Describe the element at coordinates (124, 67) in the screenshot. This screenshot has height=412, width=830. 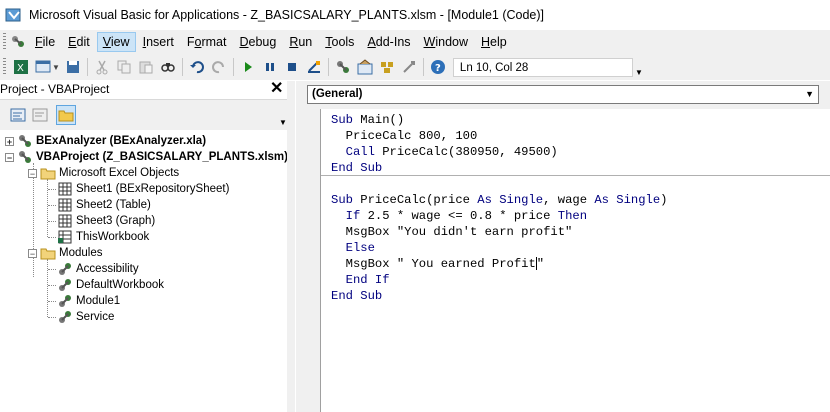
I see `copy-icon` at that location.